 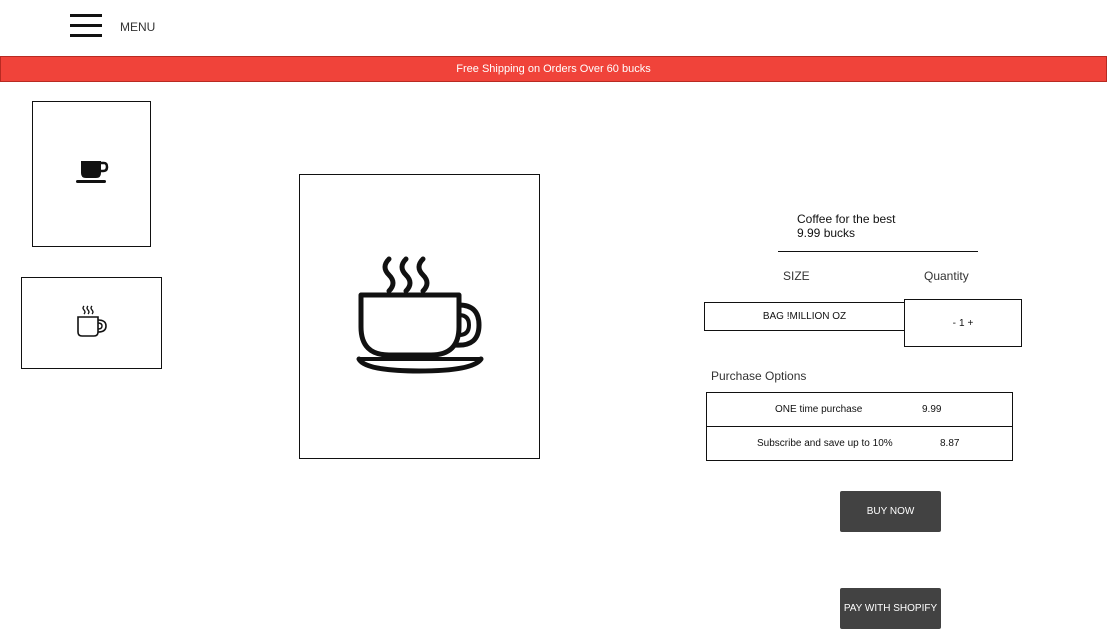 I want to click on promo-banner: Free Shipping on Orders Over 60 bucks, so click(x=553, y=69).